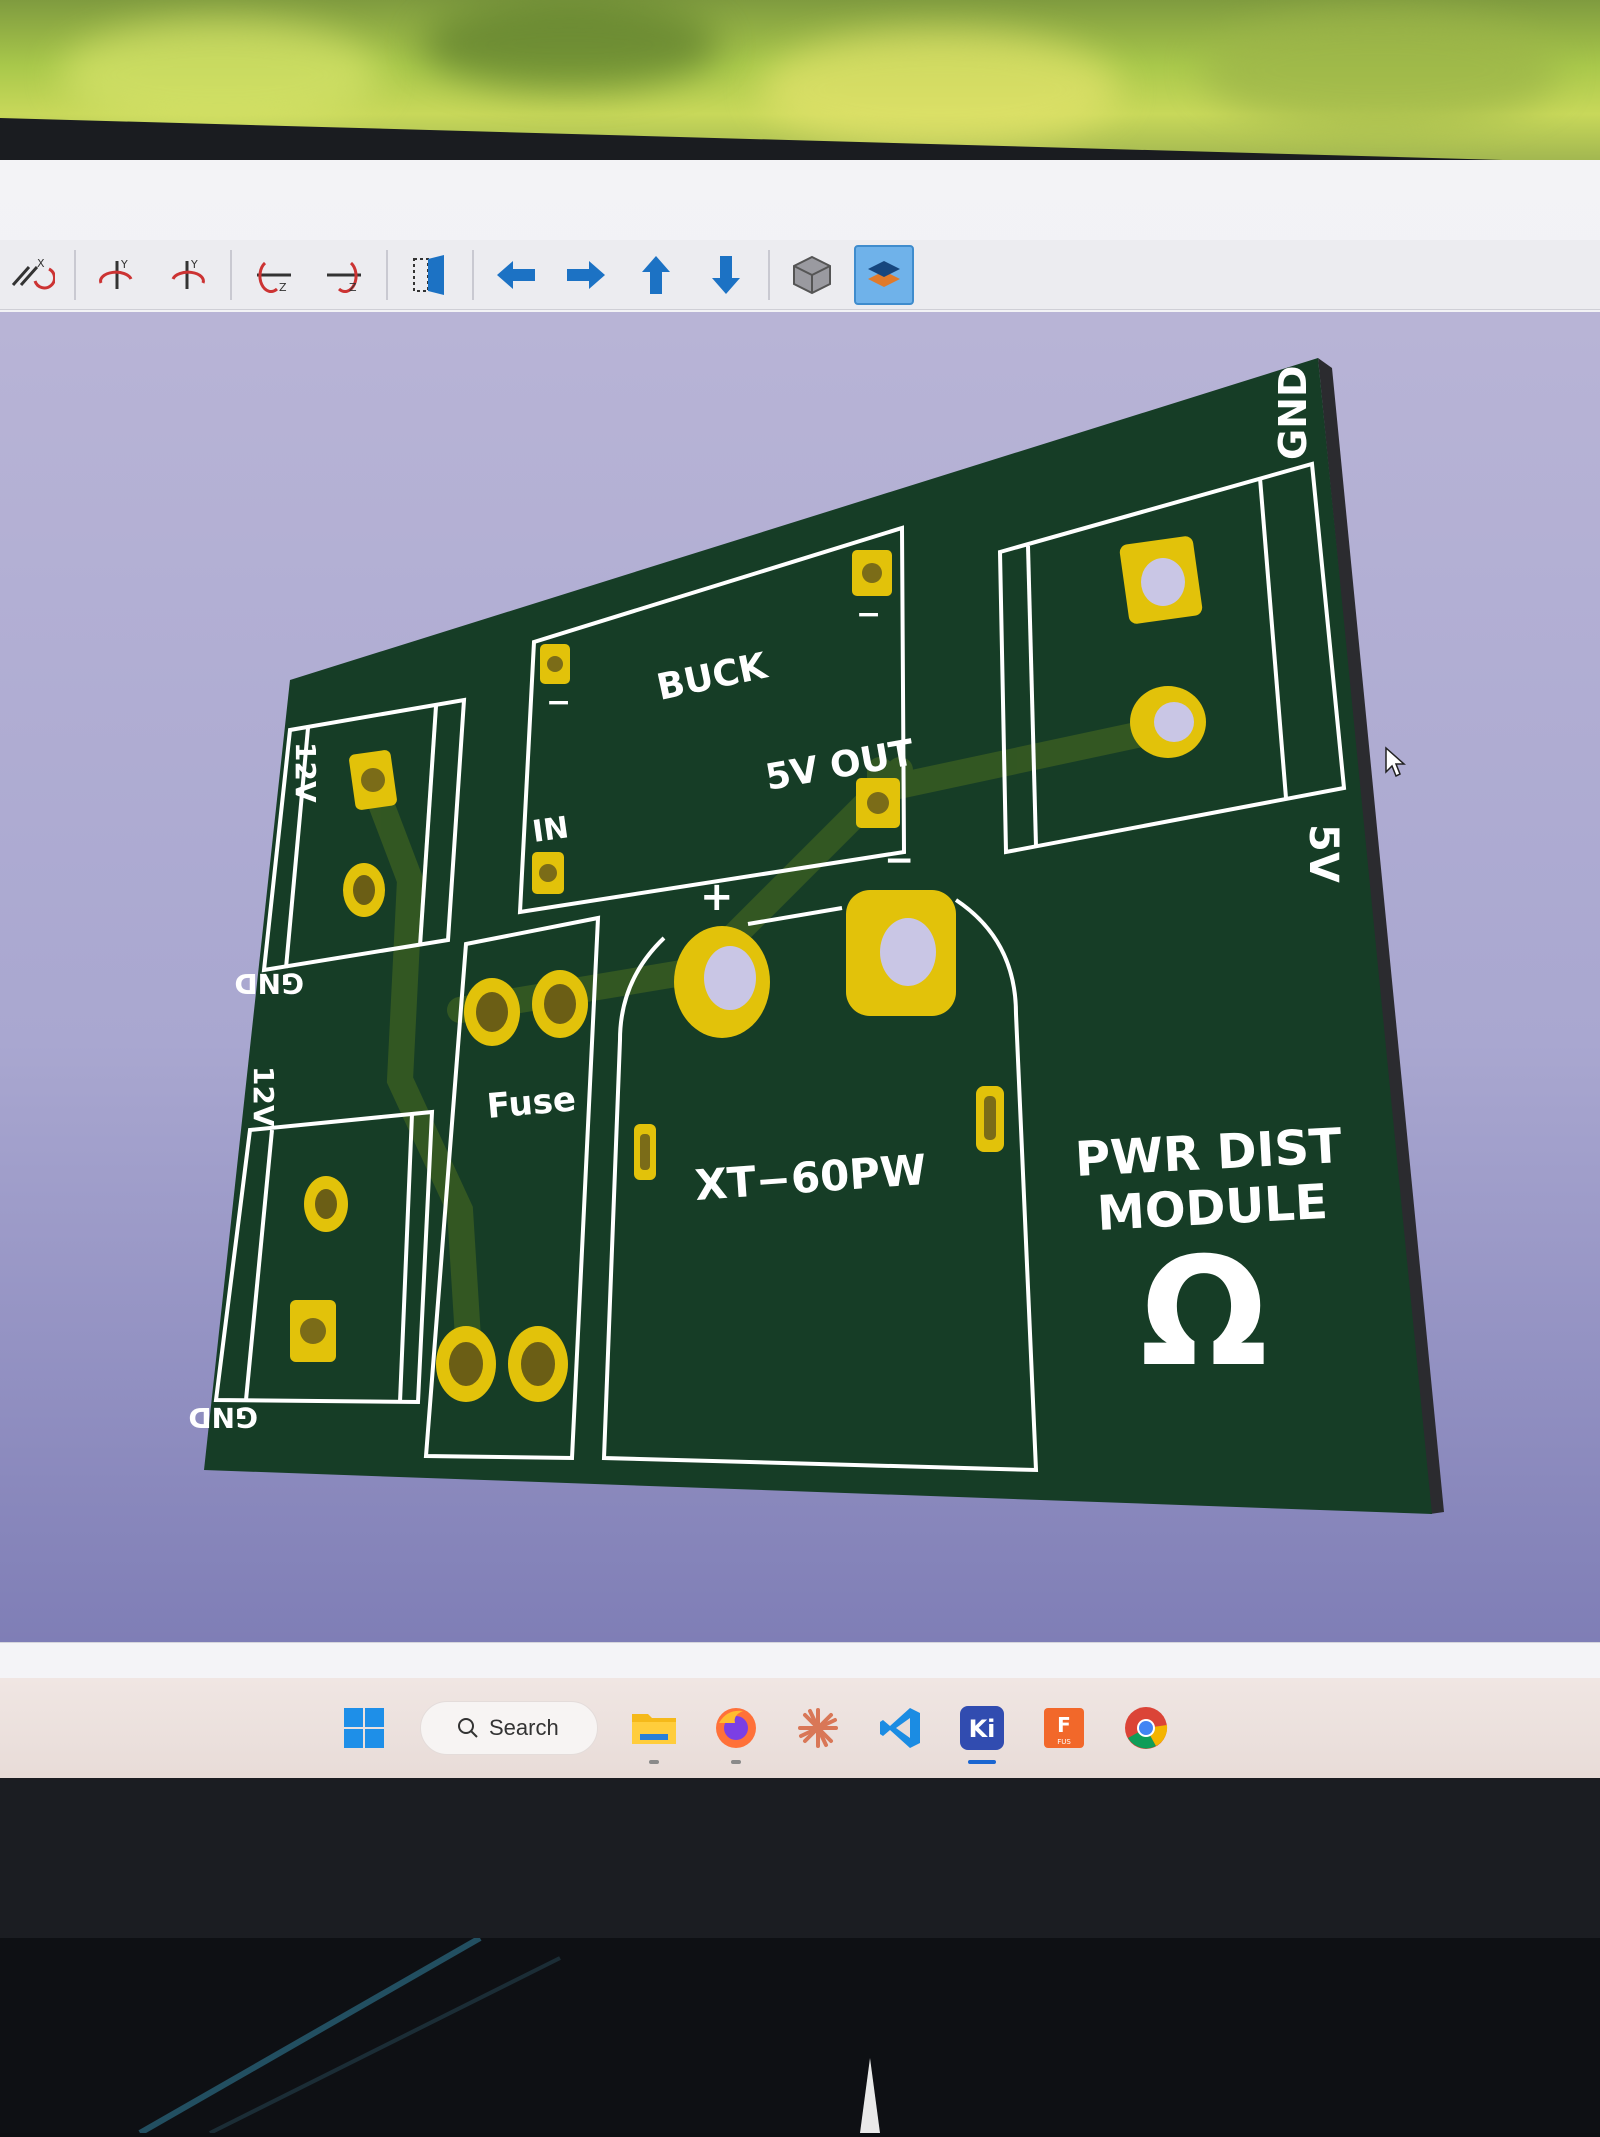 Image resolution: width=1600 pixels, height=2137 pixels. I want to click on buck-minus-bottom: −, so click(899, 860).